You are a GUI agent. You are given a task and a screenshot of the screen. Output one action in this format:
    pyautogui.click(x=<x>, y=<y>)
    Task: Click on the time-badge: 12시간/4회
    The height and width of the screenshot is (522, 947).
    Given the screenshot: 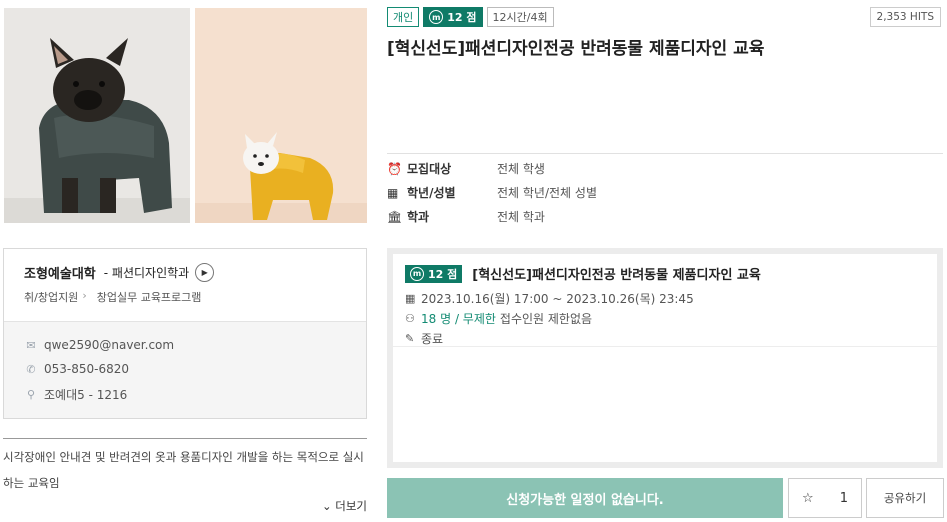 What is the action you would take?
    pyautogui.click(x=520, y=17)
    